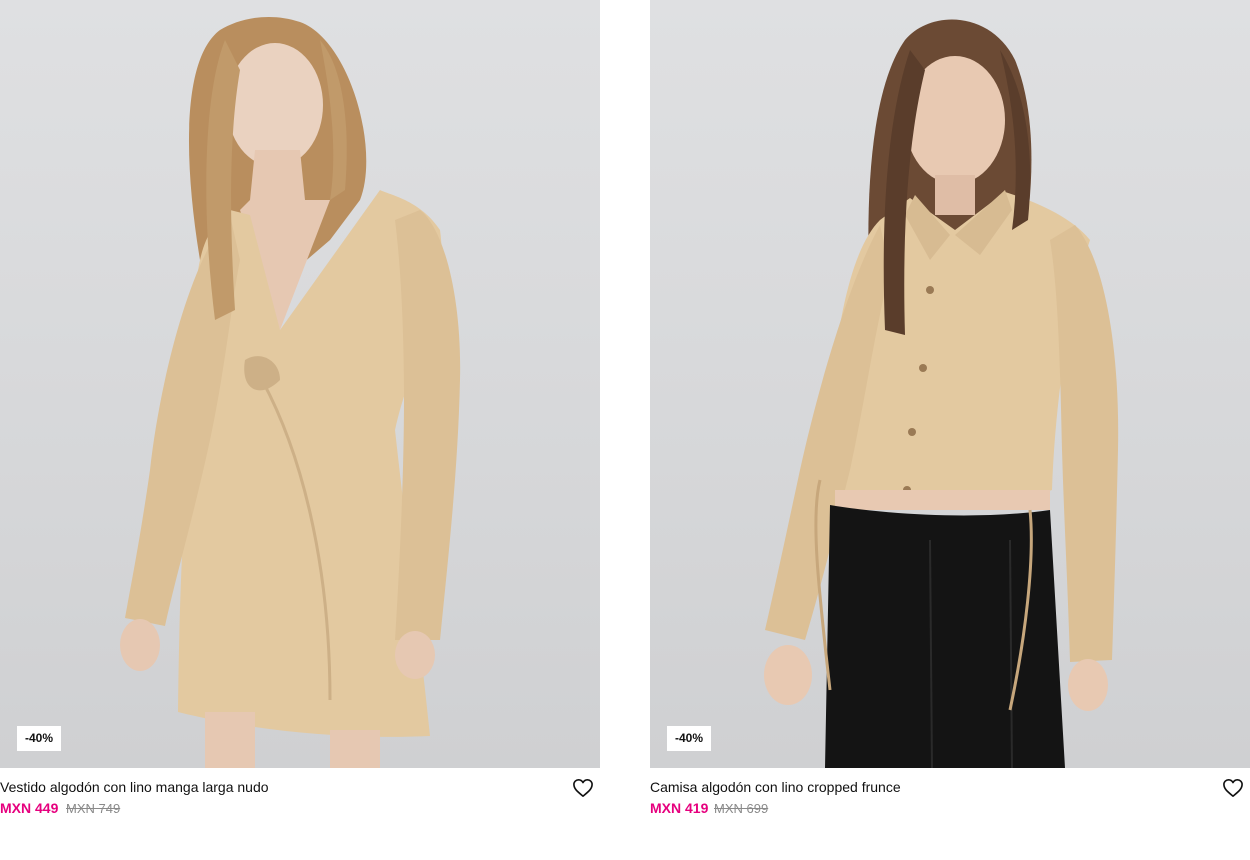  Describe the element at coordinates (741, 808) in the screenshot. I see `original-price: MXN 699` at that location.